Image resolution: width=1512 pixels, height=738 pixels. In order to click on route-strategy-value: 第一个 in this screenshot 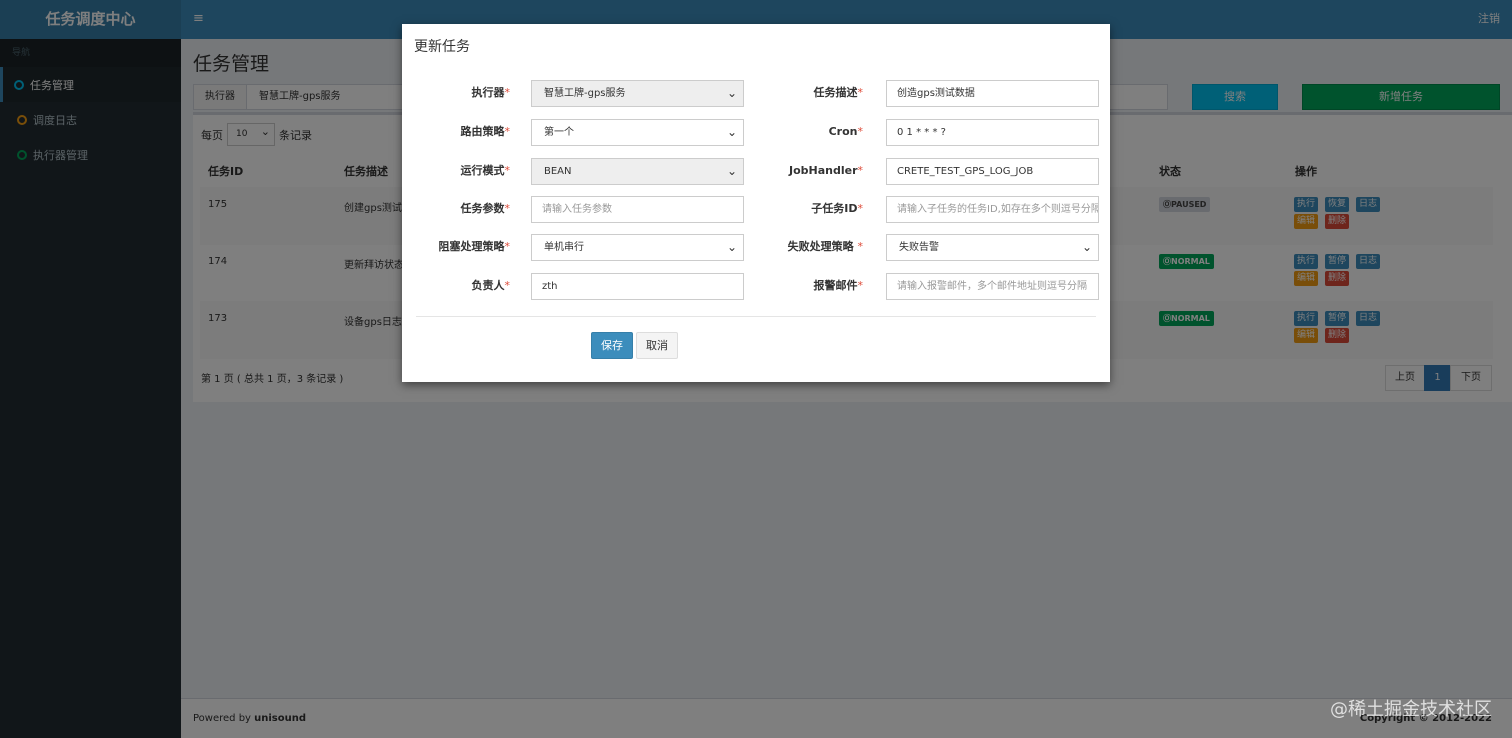, I will do `click(559, 132)`.